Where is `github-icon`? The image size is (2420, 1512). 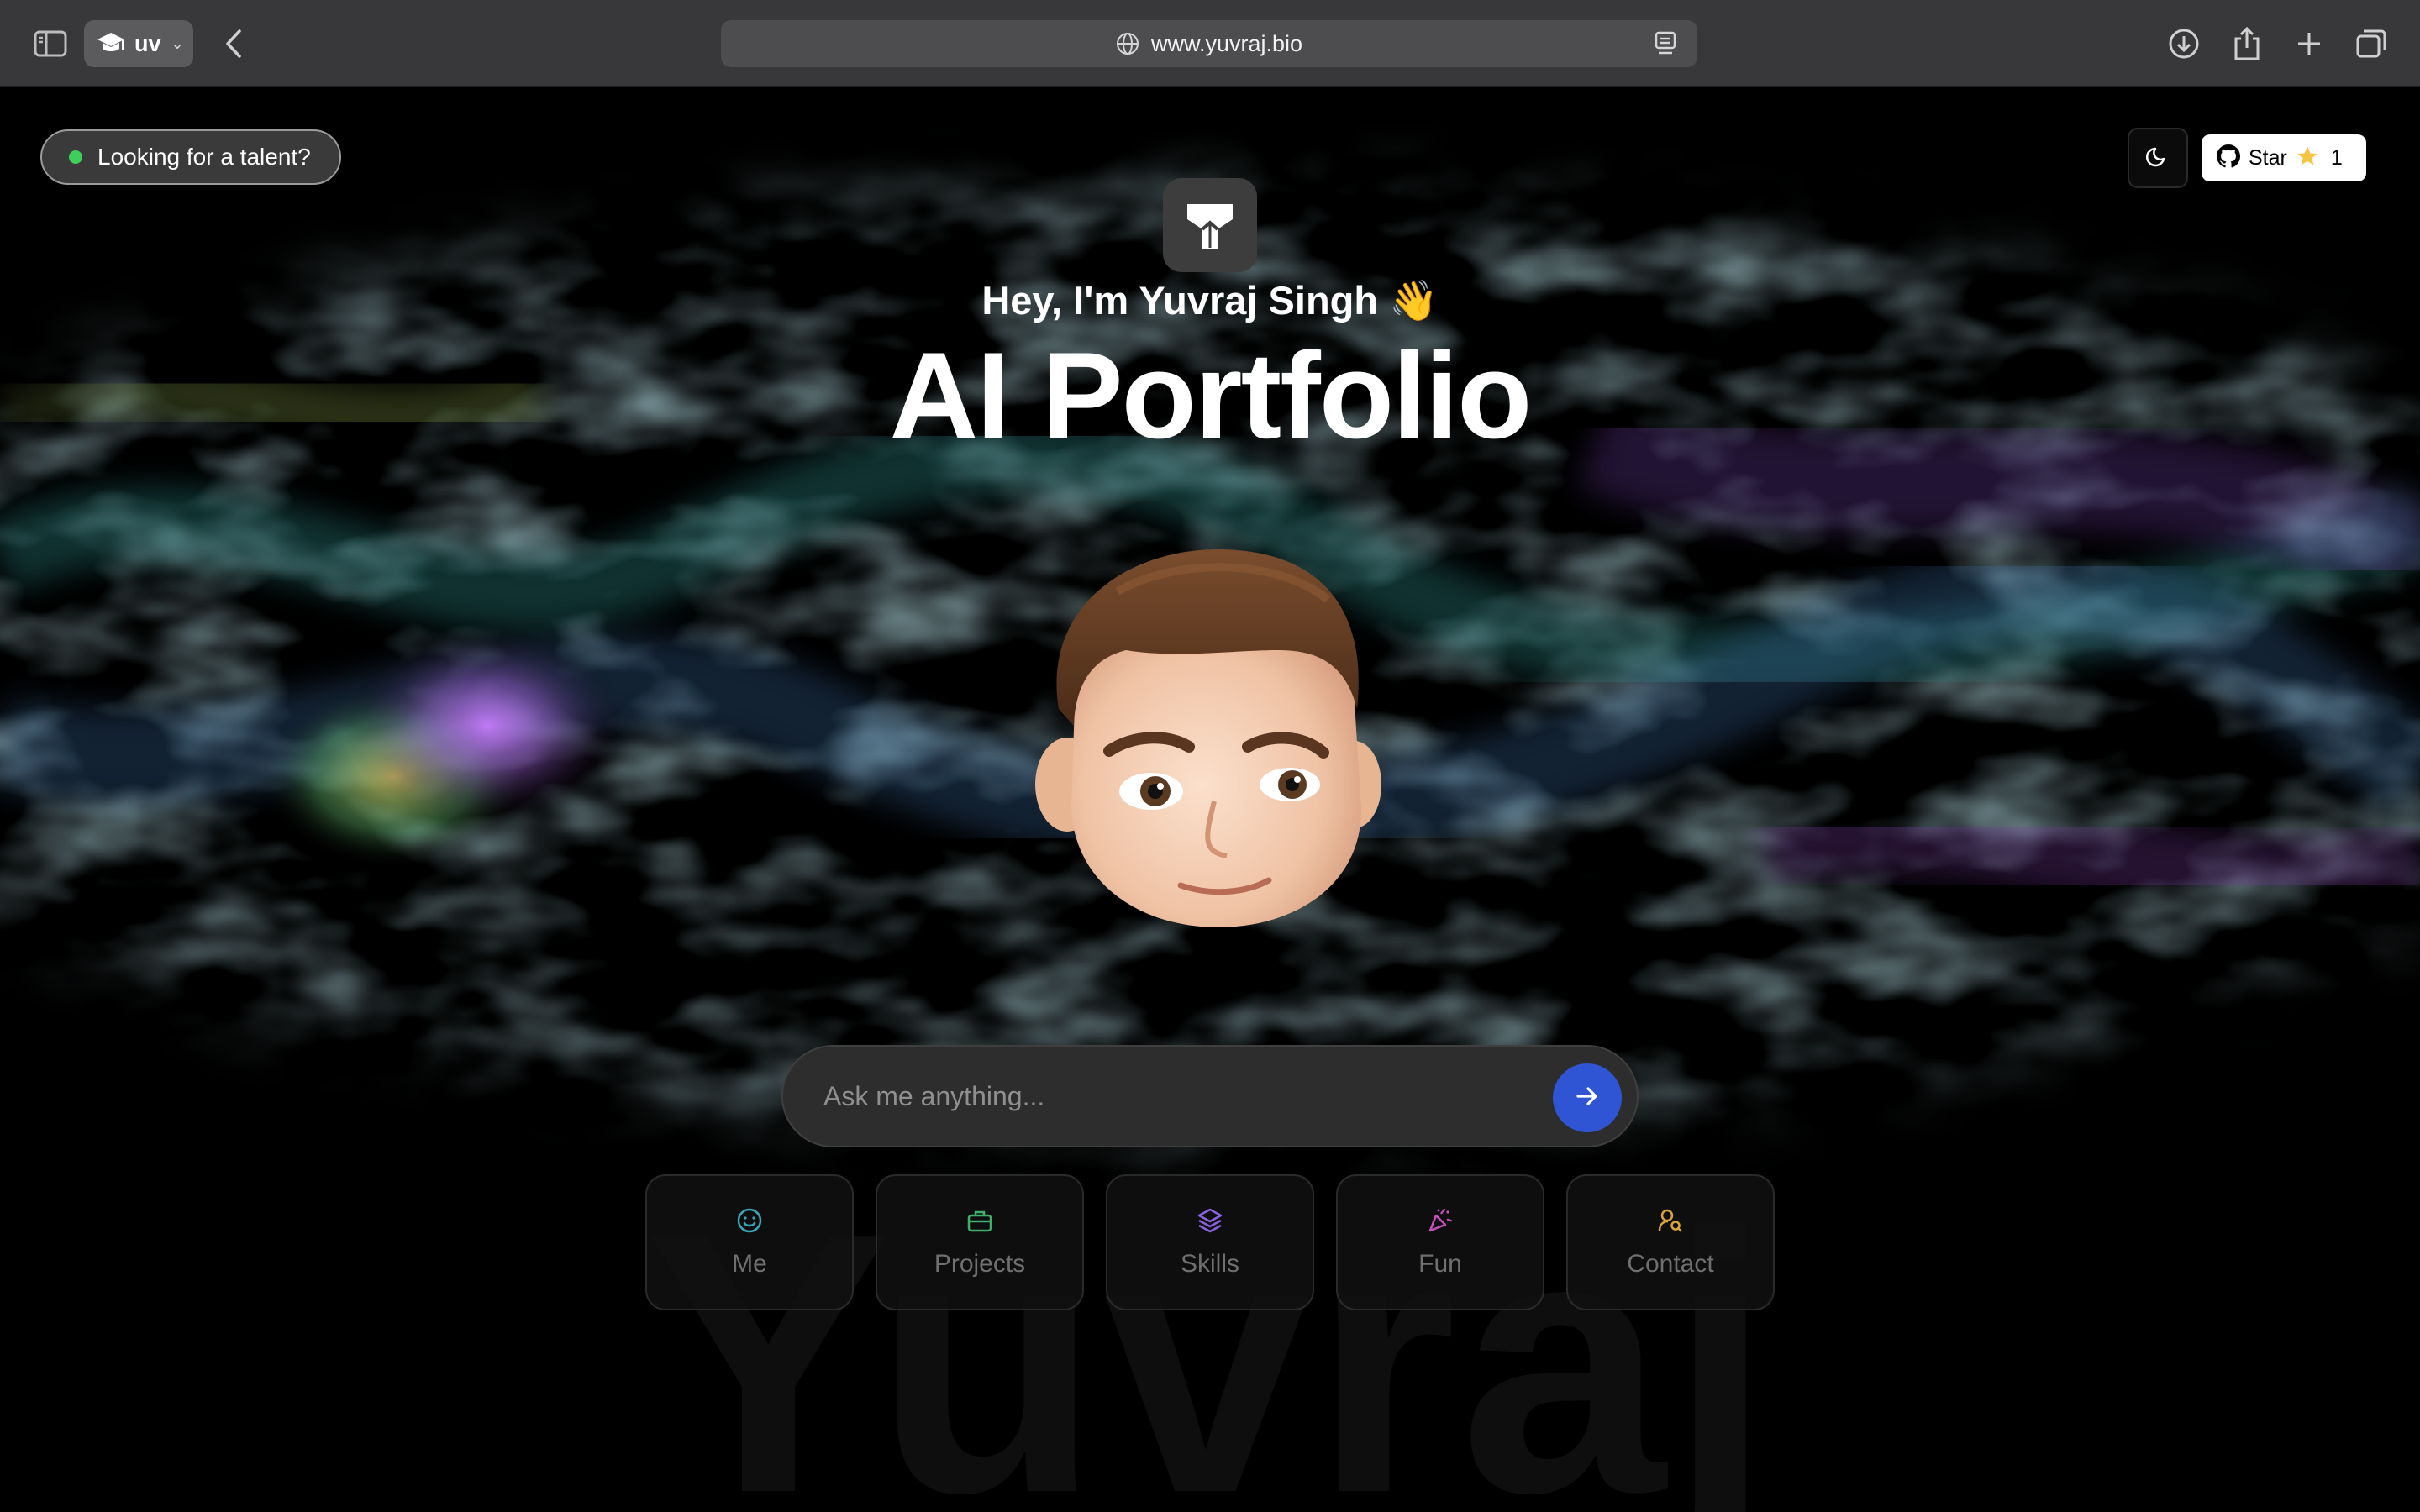
github-icon is located at coordinates (2229, 158).